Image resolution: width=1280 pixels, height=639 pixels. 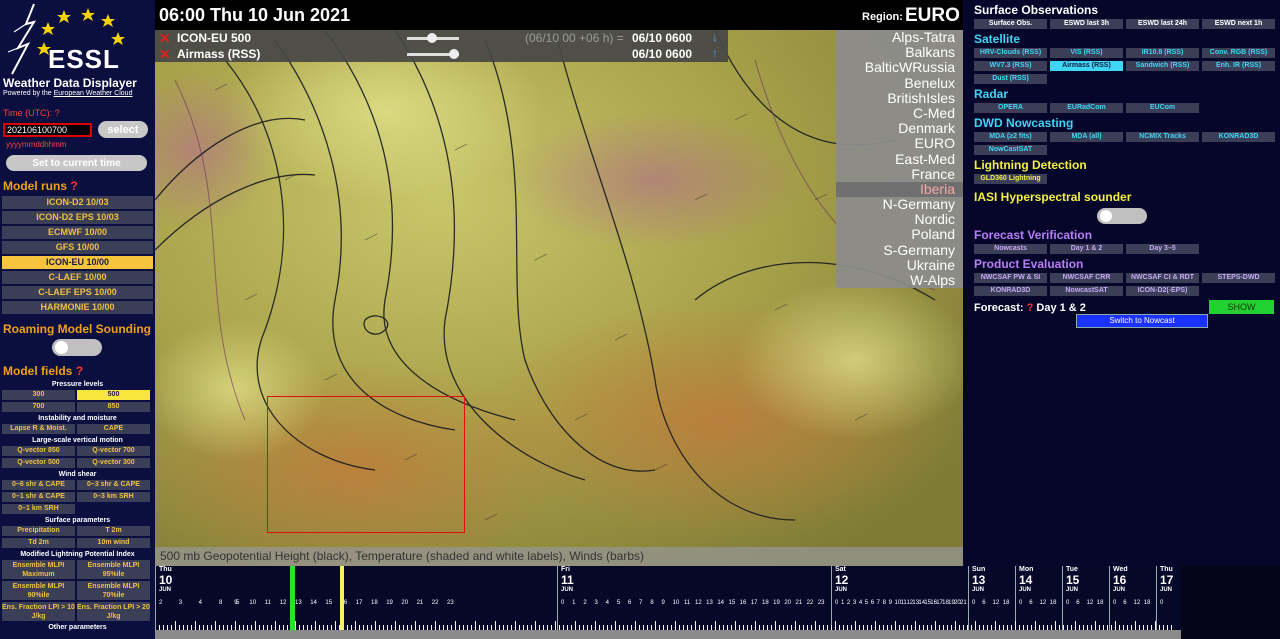 I want to click on field-button: Q-vector 500, so click(x=38, y=463).